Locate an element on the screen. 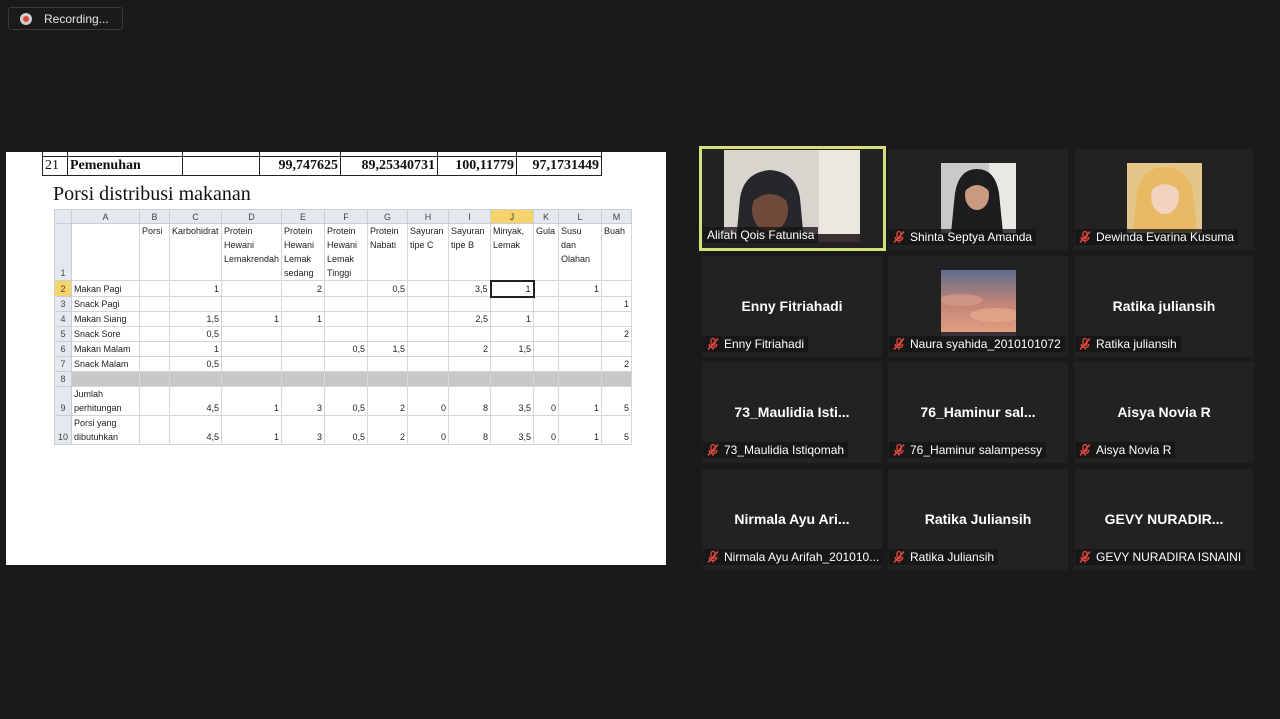 This screenshot has height=719, width=1280. row-label-cell: Snack Pagi is located at coordinates (105, 304).